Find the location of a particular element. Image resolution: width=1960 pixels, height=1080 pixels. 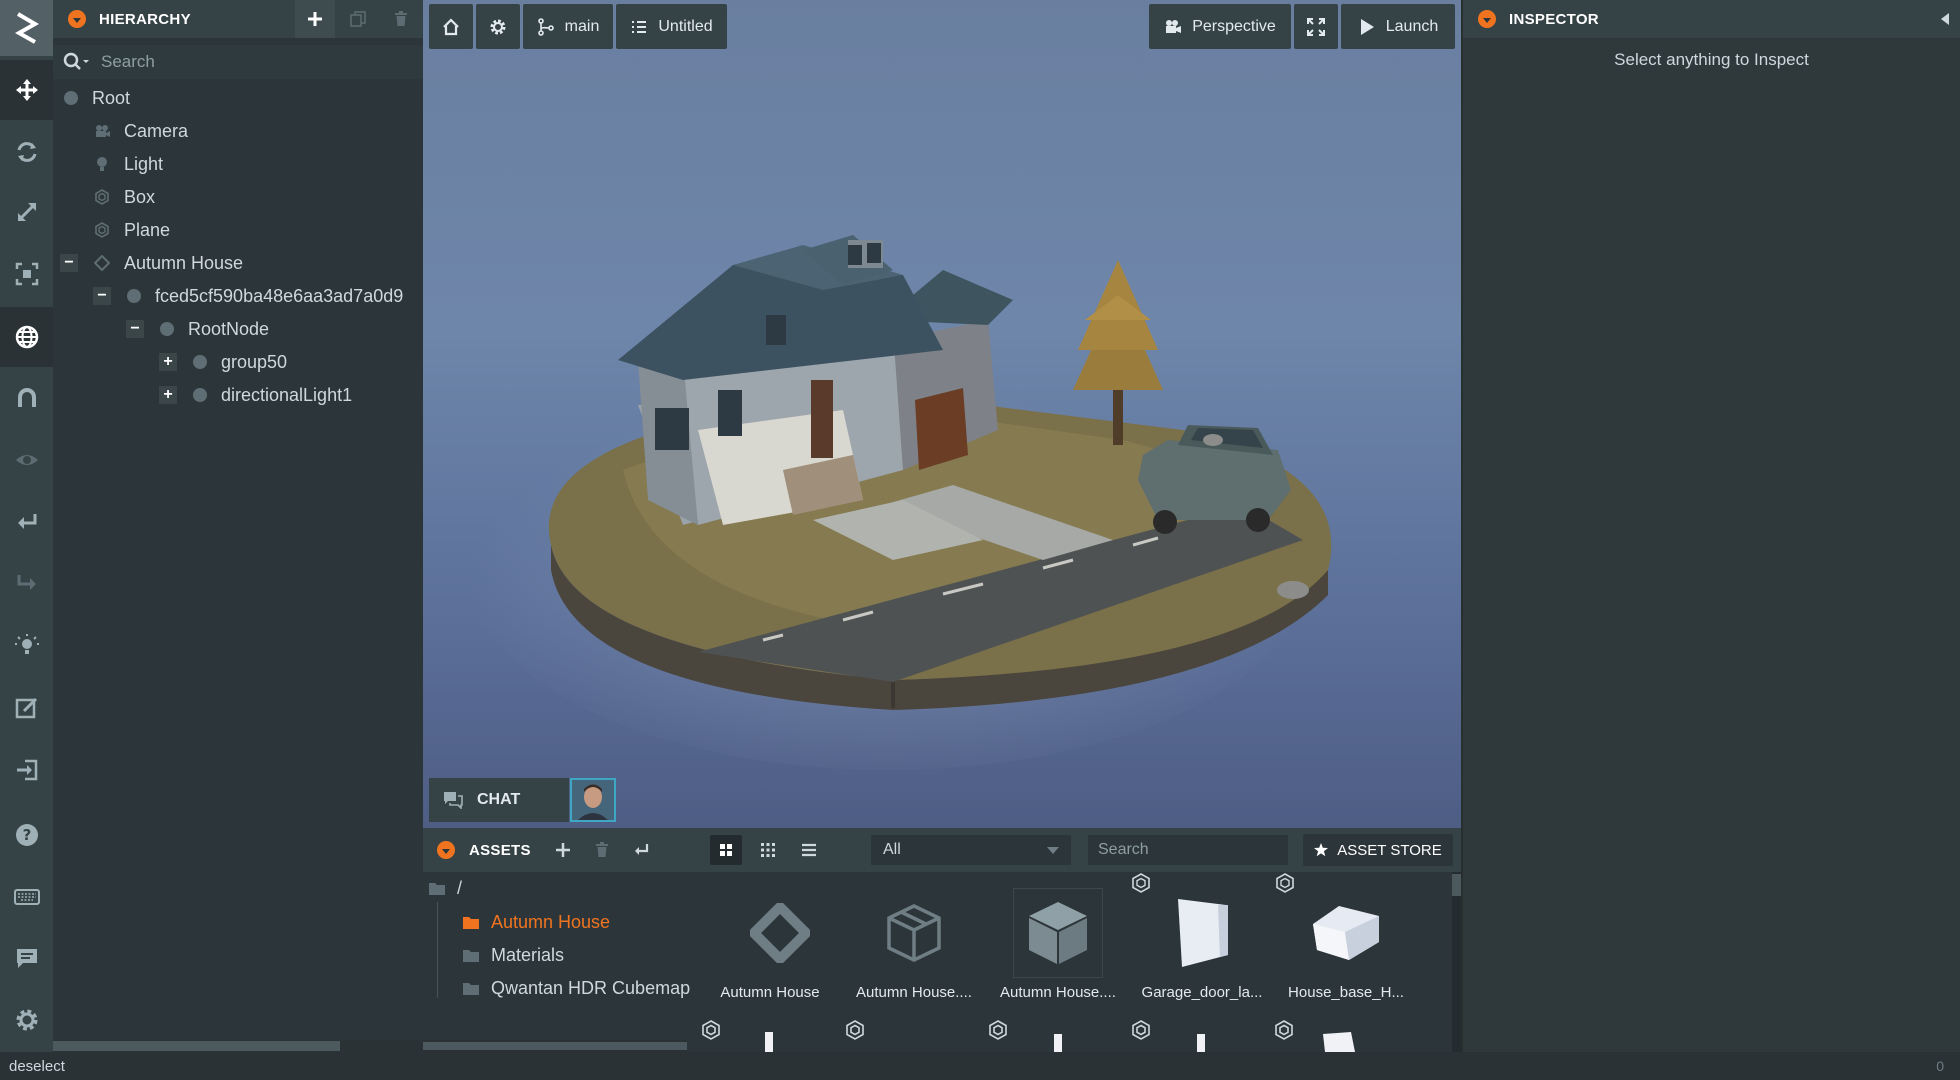

feedback-icon is located at coordinates (26, 958).